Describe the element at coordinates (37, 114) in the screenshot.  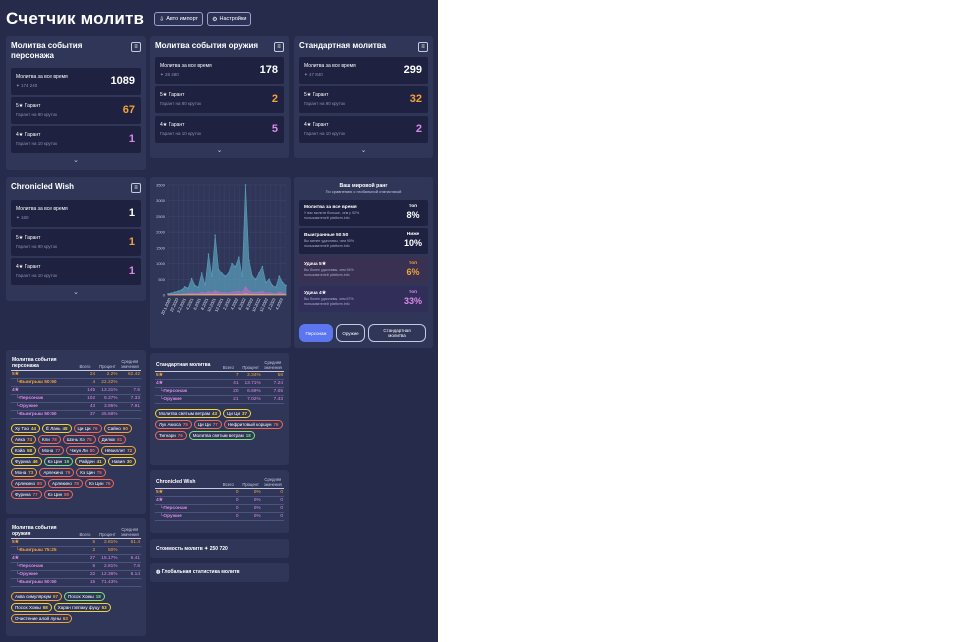
I see `stat-sub: Гарант на 90 круток` at that location.